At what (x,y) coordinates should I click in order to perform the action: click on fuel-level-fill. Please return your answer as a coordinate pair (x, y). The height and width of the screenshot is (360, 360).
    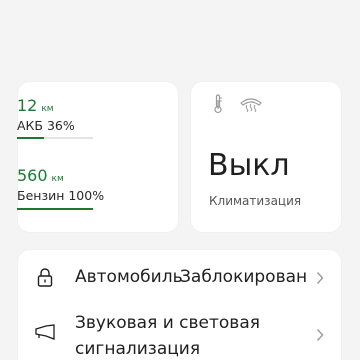
    Looking at the image, I should click on (55, 209).